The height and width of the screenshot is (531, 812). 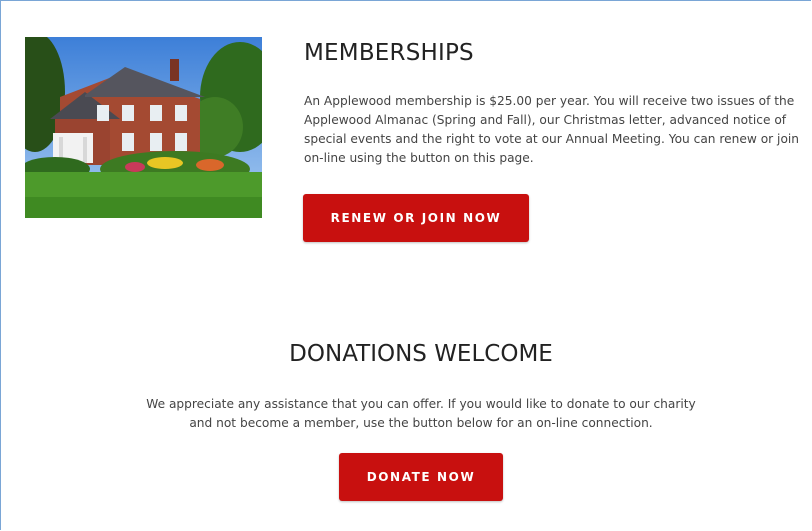 I want to click on donations-title: DONATIONS WELCOME, so click(x=421, y=354).